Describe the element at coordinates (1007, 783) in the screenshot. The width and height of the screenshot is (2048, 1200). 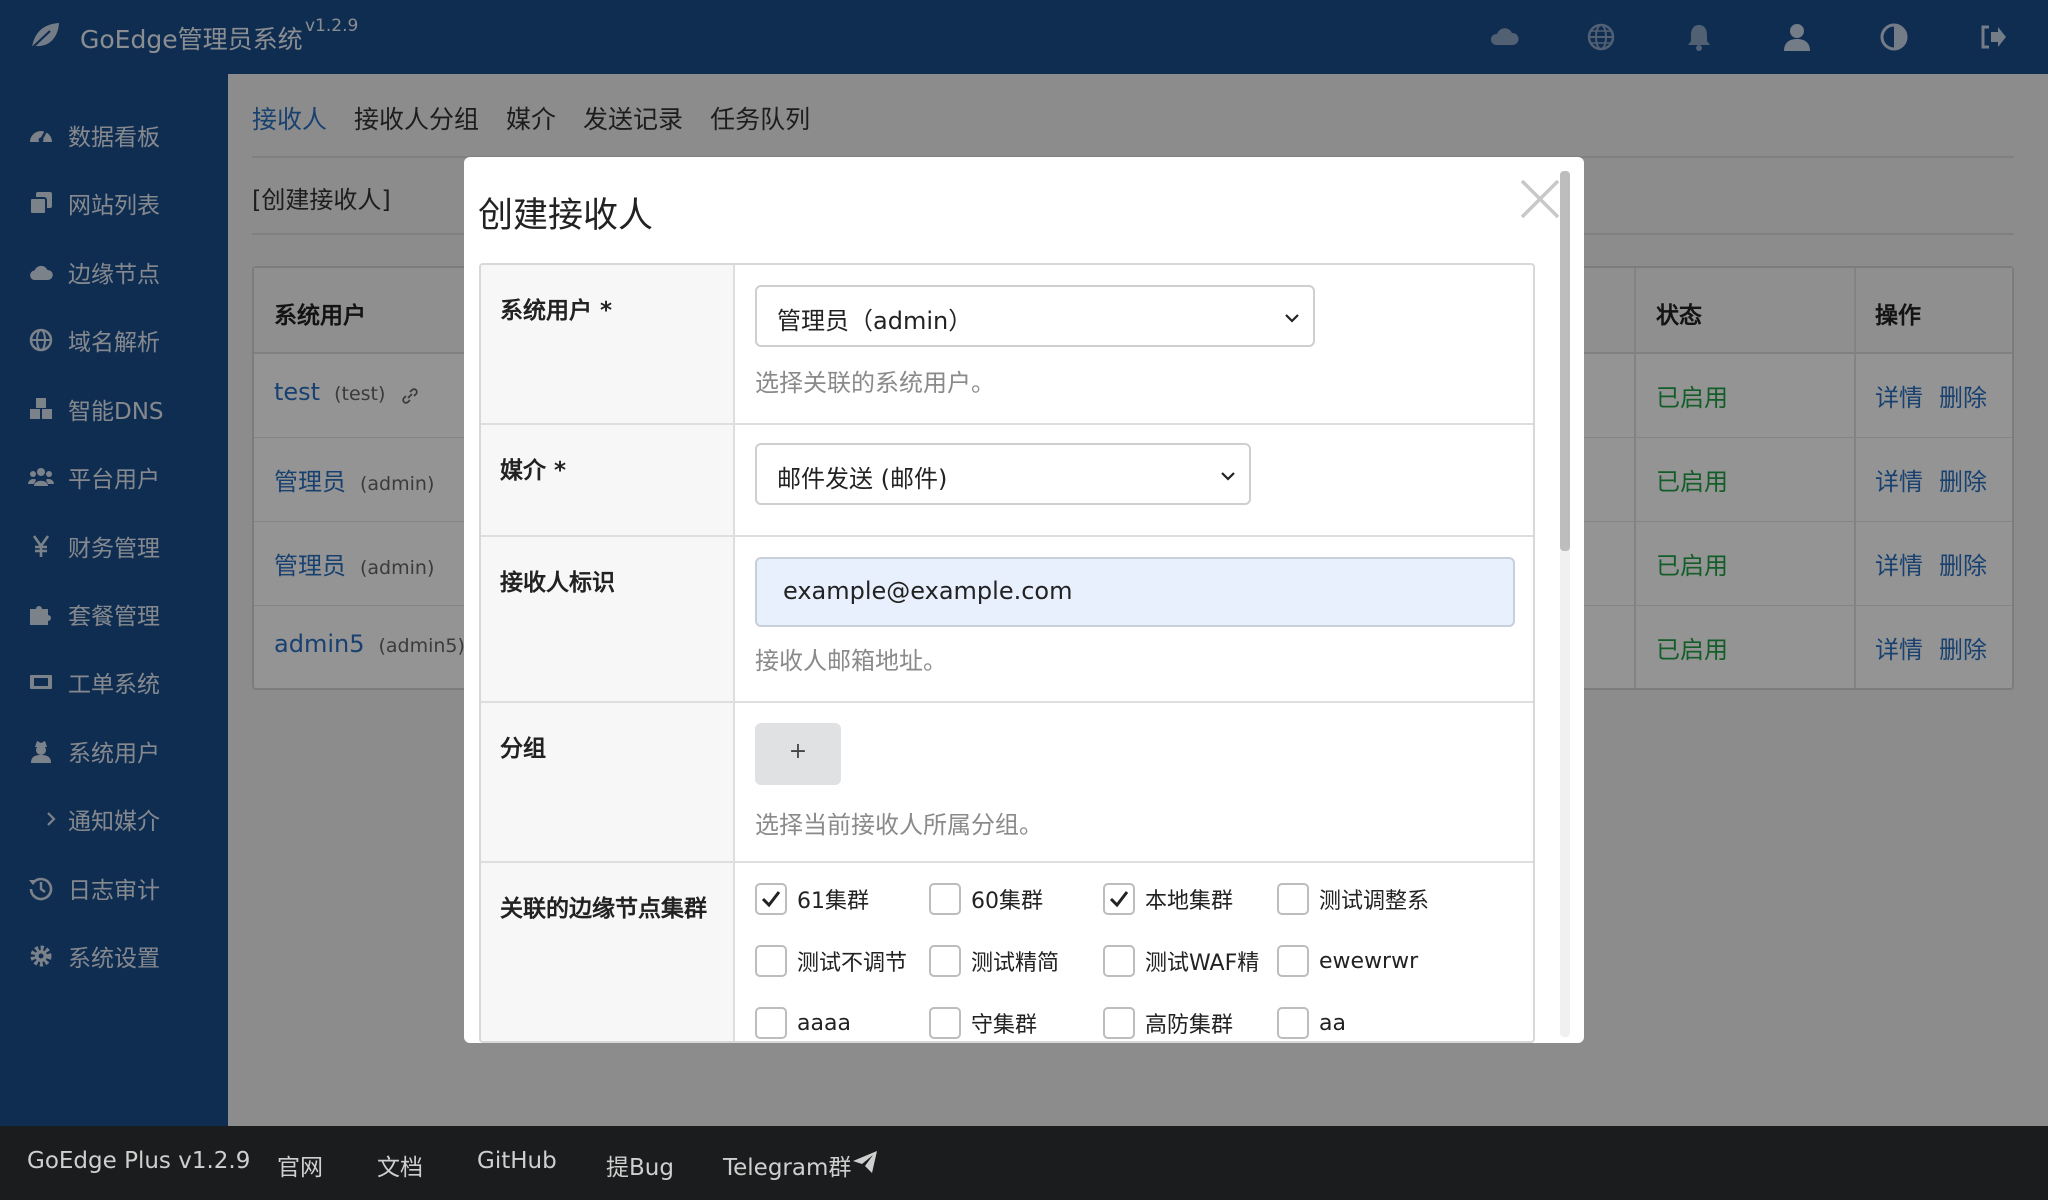
I see `form-row-group: 分组 + 选择当前接收人所属分组。` at that location.